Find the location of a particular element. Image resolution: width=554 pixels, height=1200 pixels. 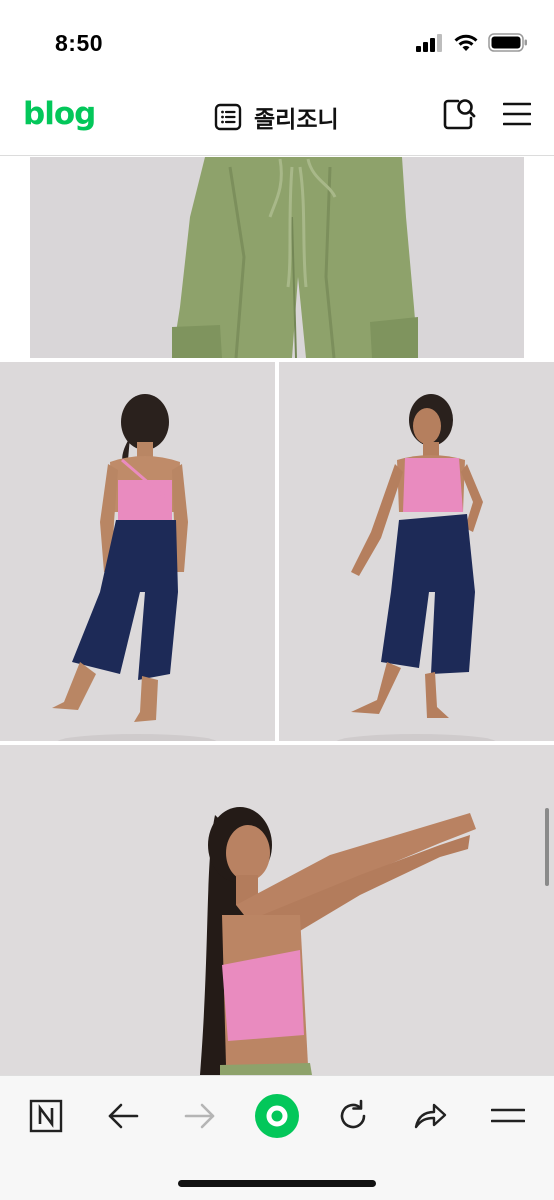

search-icon is located at coordinates (459, 114).